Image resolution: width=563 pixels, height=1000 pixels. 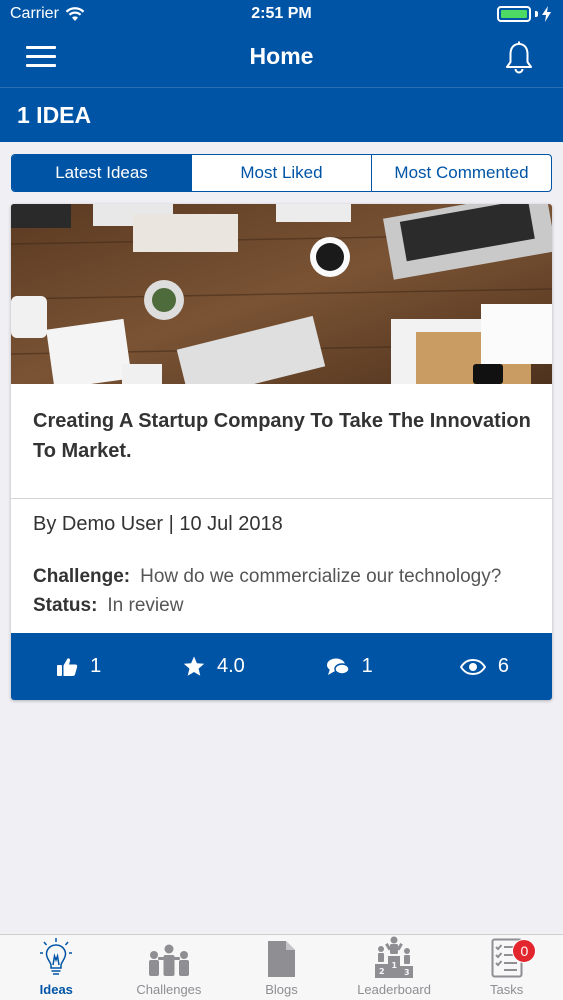 I want to click on tab-ideas-label: Ideas, so click(x=56, y=989).